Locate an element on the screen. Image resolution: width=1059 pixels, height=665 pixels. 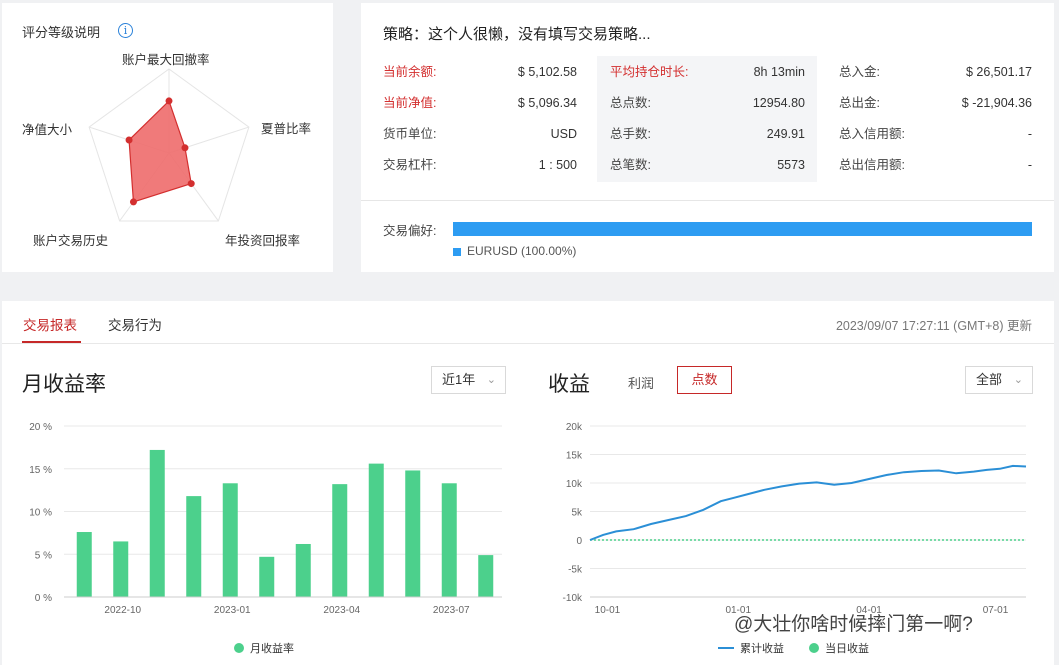
monthly-range-select: 近1年 ⌄ is located at coordinates (468, 380).